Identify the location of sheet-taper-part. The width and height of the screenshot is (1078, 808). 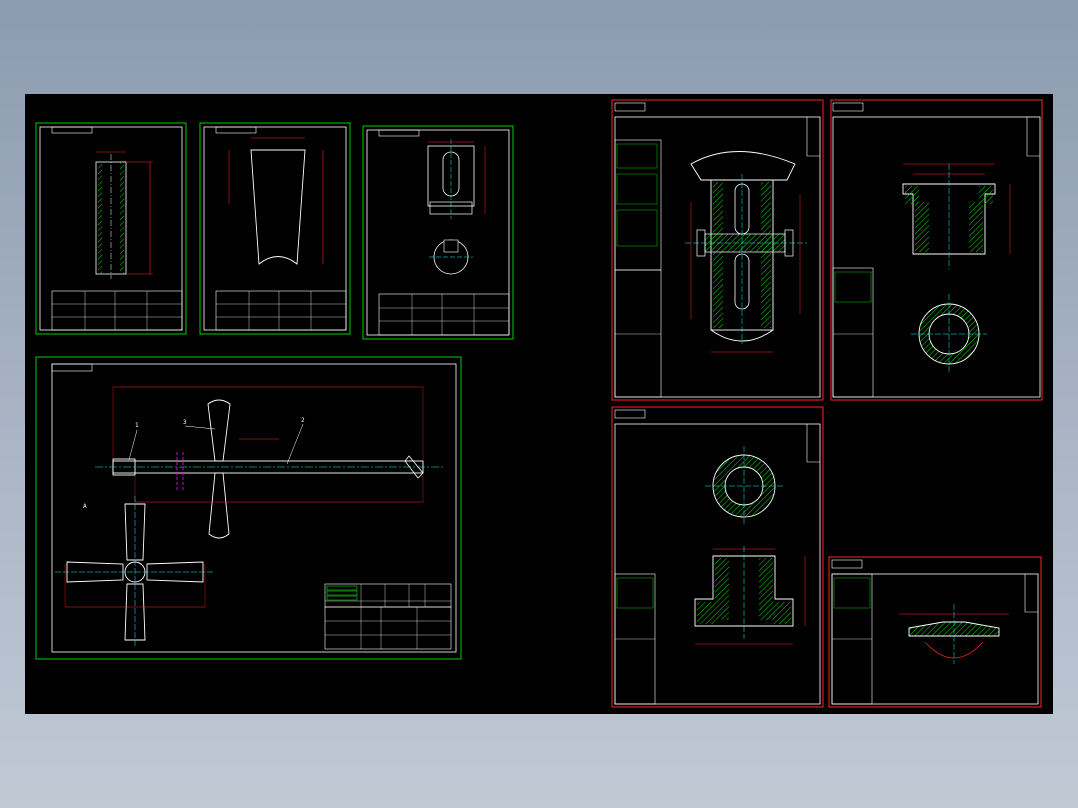
(275, 228).